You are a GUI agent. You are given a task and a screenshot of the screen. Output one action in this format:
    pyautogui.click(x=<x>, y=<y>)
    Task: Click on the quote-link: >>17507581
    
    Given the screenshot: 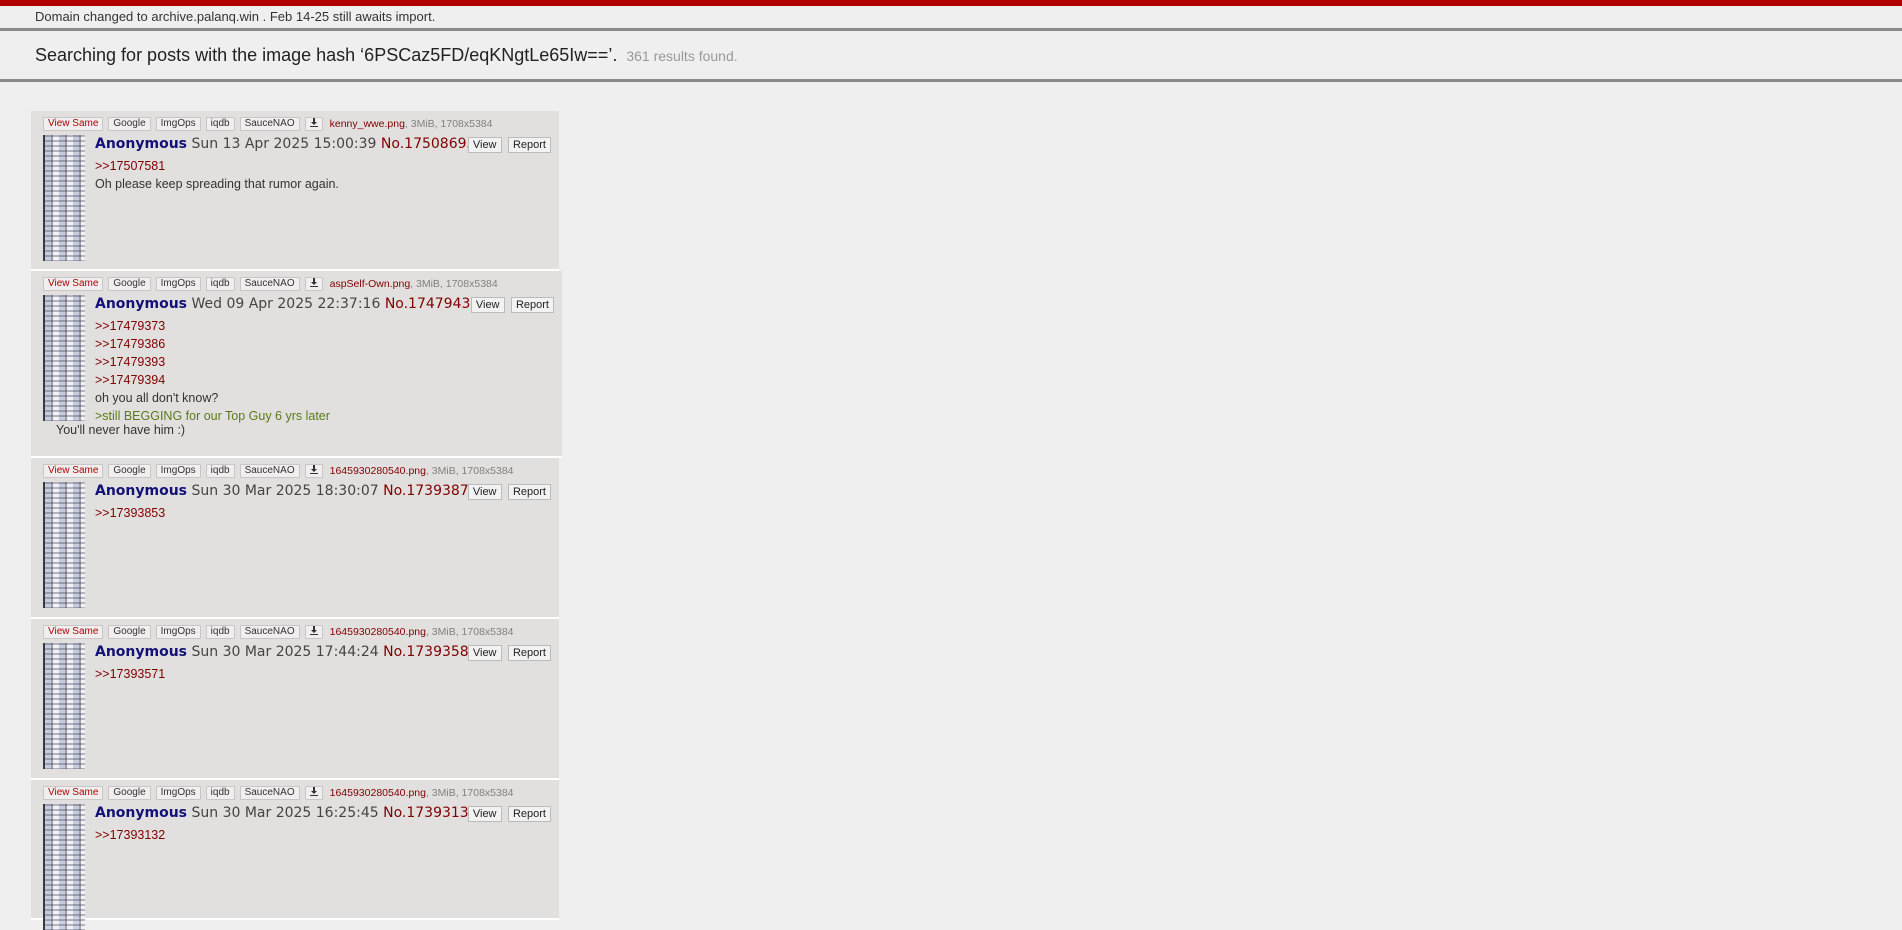 What is the action you would take?
    pyautogui.click(x=323, y=166)
    